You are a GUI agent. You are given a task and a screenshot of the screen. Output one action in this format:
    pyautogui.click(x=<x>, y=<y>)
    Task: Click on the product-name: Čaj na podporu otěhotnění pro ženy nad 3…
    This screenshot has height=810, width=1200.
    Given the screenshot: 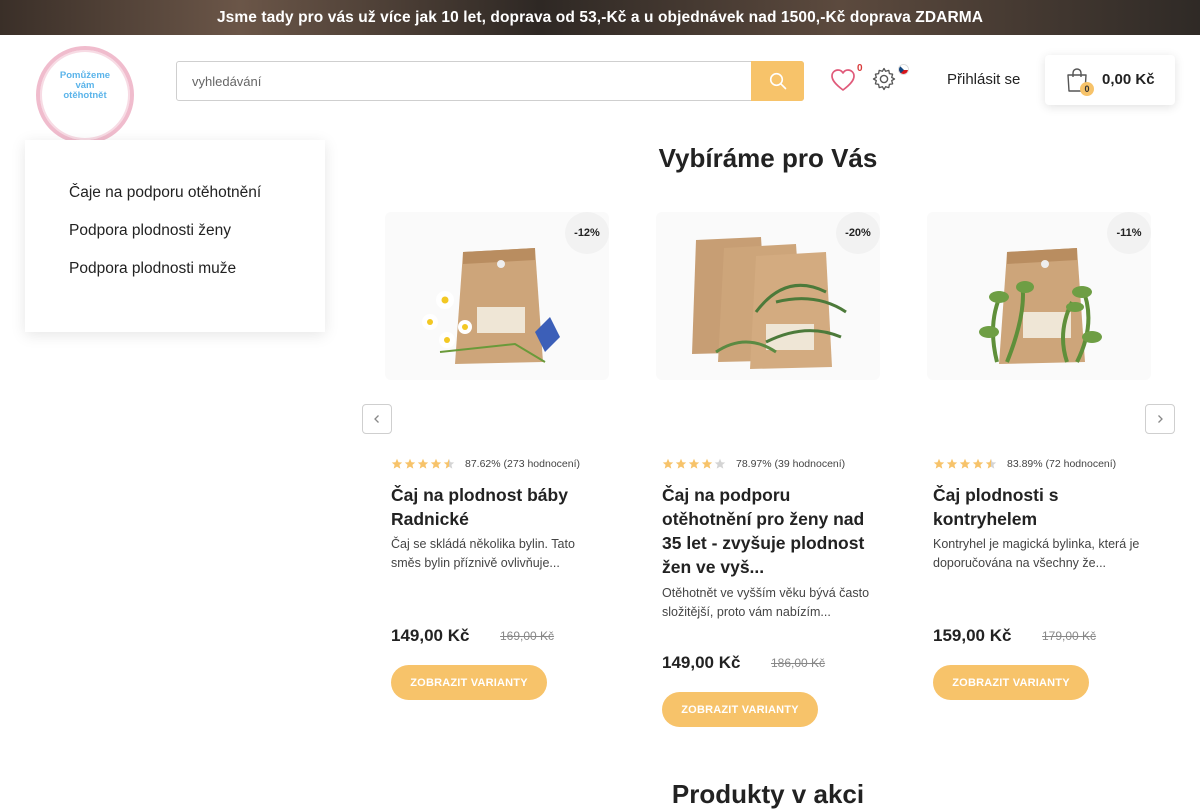 What is the action you would take?
    pyautogui.click(x=767, y=531)
    